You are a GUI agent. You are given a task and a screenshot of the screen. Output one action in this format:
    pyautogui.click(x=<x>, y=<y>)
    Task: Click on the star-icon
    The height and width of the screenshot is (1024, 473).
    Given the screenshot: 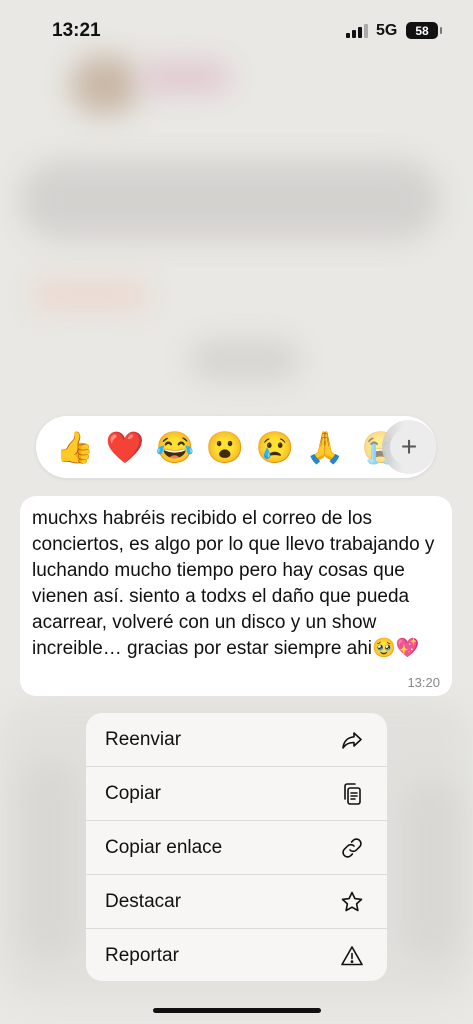 What is the action you would take?
    pyautogui.click(x=352, y=902)
    